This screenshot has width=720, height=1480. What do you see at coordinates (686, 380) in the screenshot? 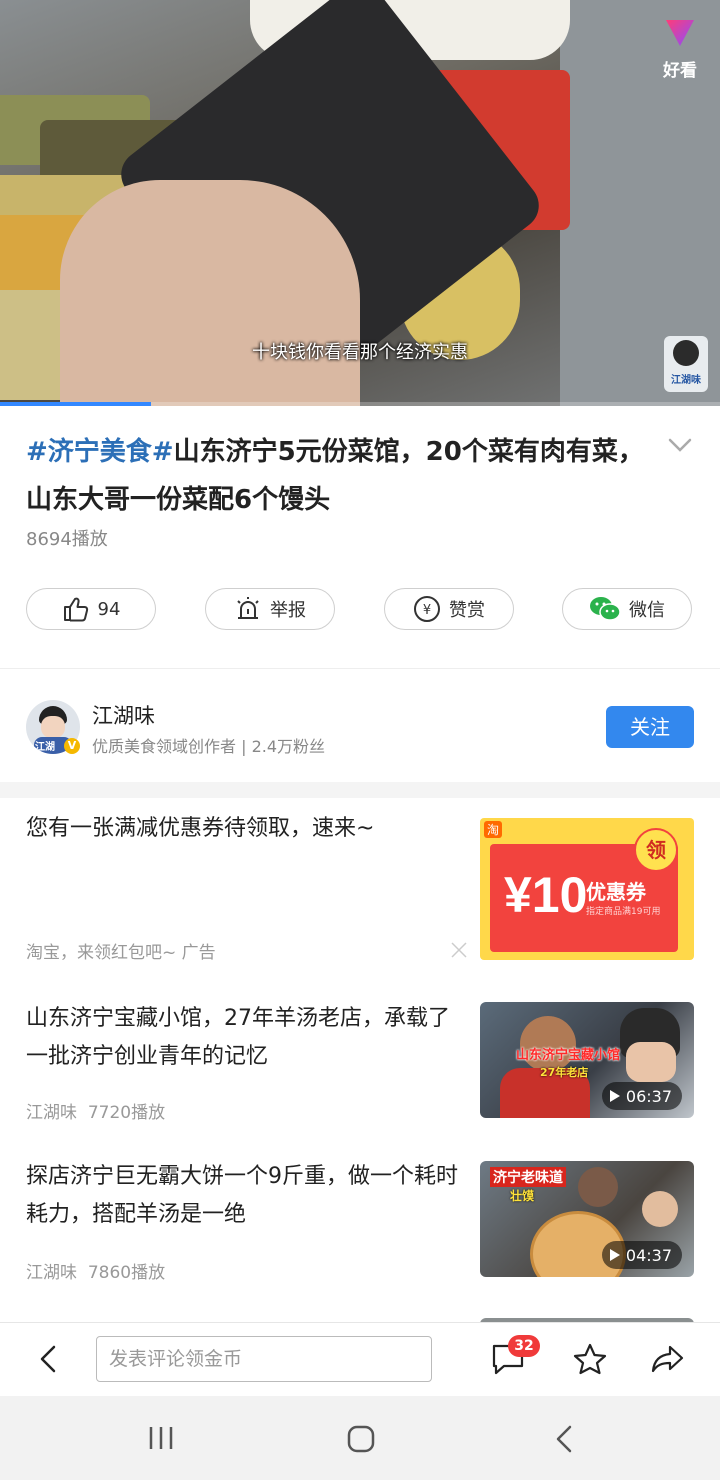
I see `watermark-text: 江湖味` at bounding box center [686, 380].